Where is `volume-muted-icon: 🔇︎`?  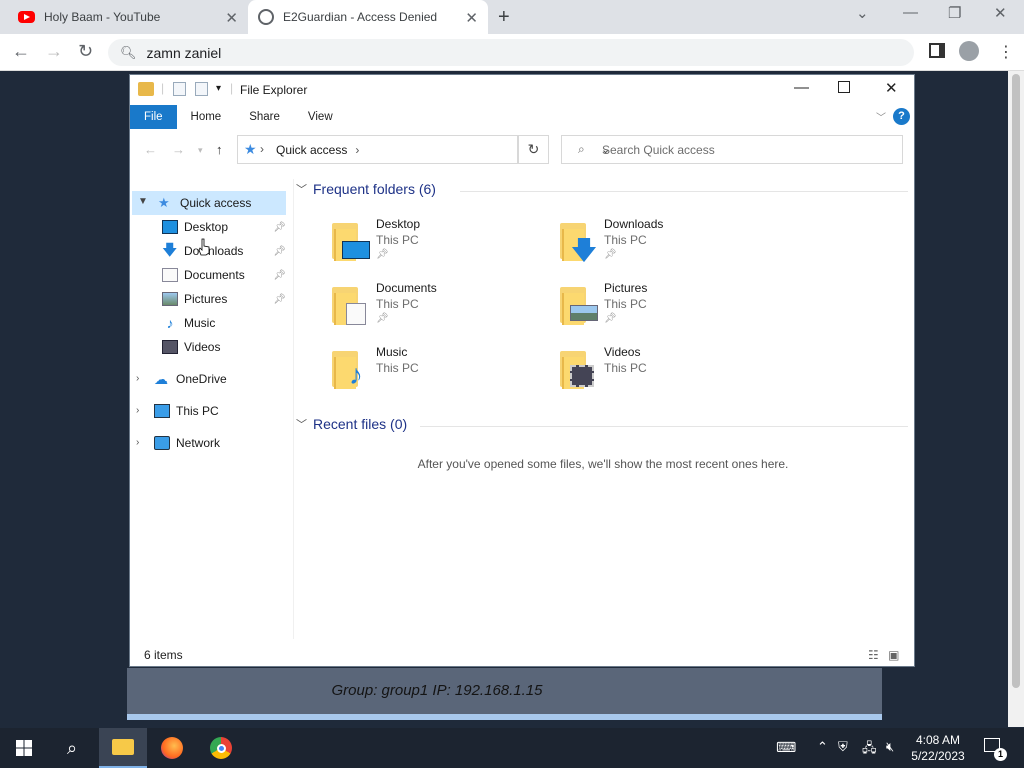
volume-muted-icon: 🔇︎ is located at coordinates (890, 747).